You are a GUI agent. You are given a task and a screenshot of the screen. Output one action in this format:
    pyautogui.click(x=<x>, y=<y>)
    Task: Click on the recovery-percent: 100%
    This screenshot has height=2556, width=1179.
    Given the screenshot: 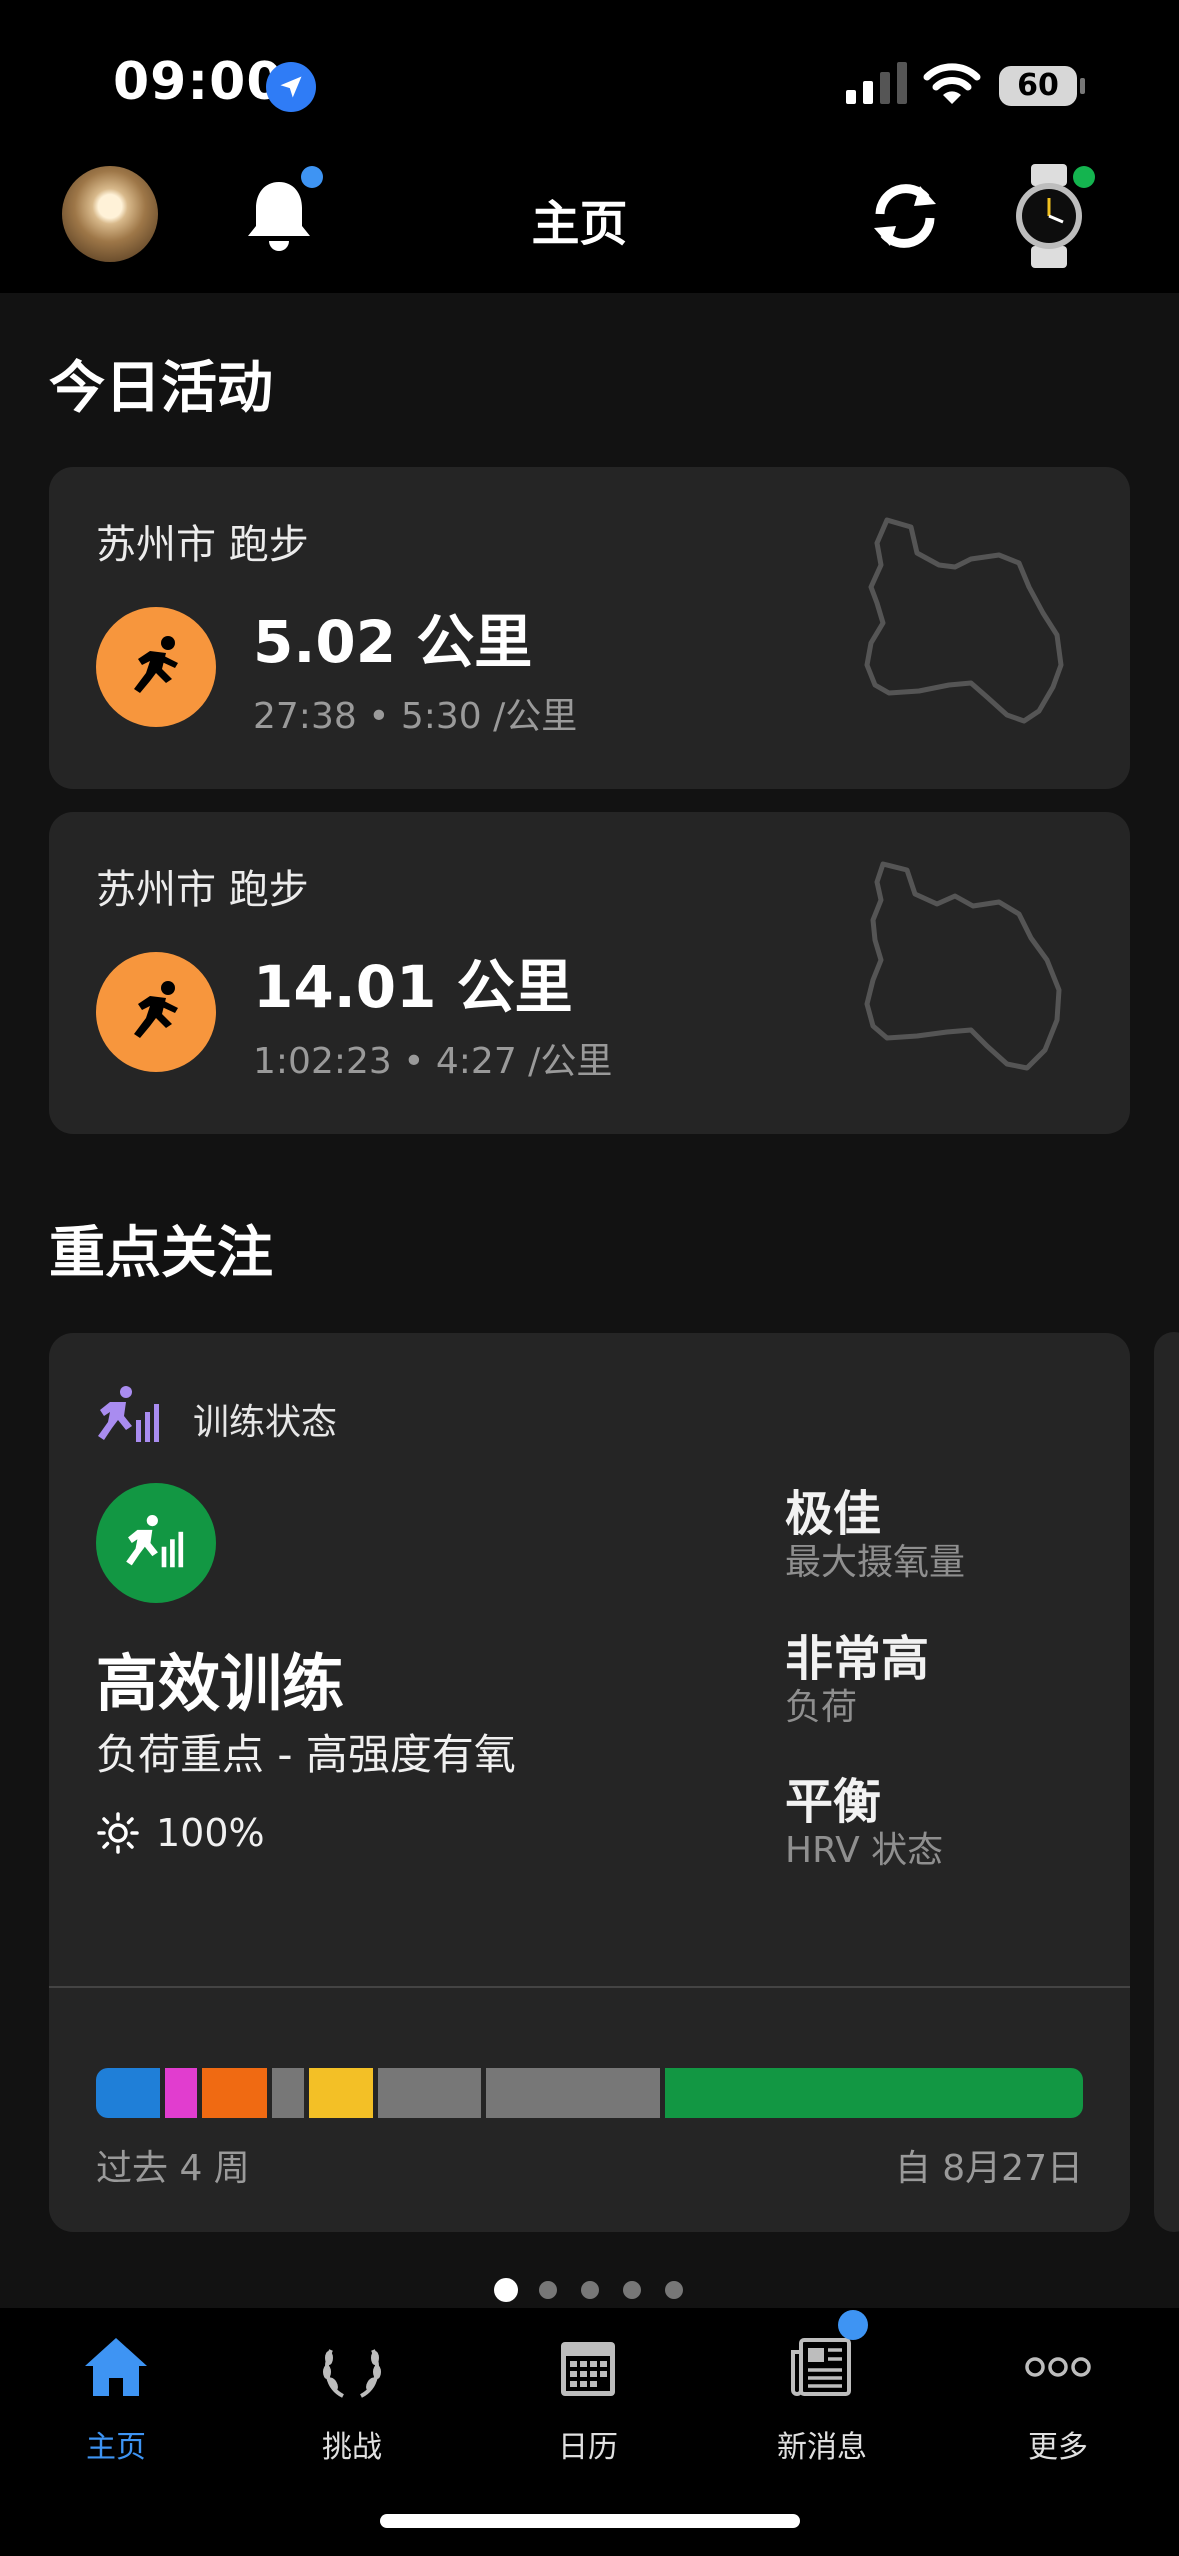 What is the action you would take?
    pyautogui.click(x=210, y=1833)
    